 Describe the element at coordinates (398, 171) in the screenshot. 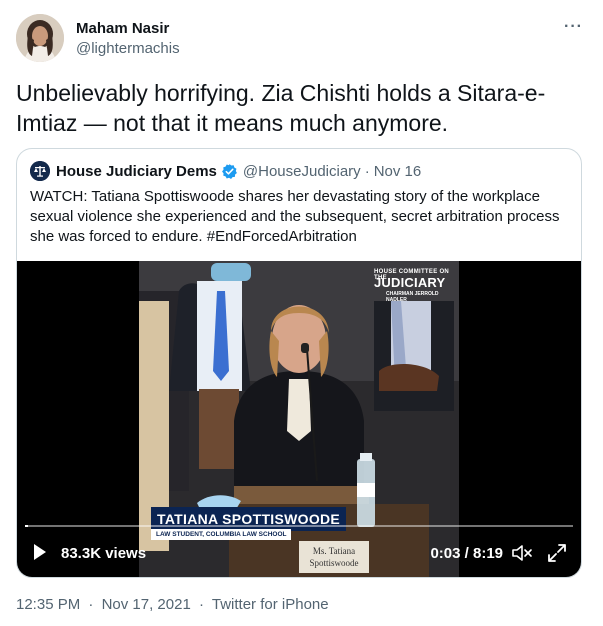

I see `quoted-date: Nov 16` at that location.